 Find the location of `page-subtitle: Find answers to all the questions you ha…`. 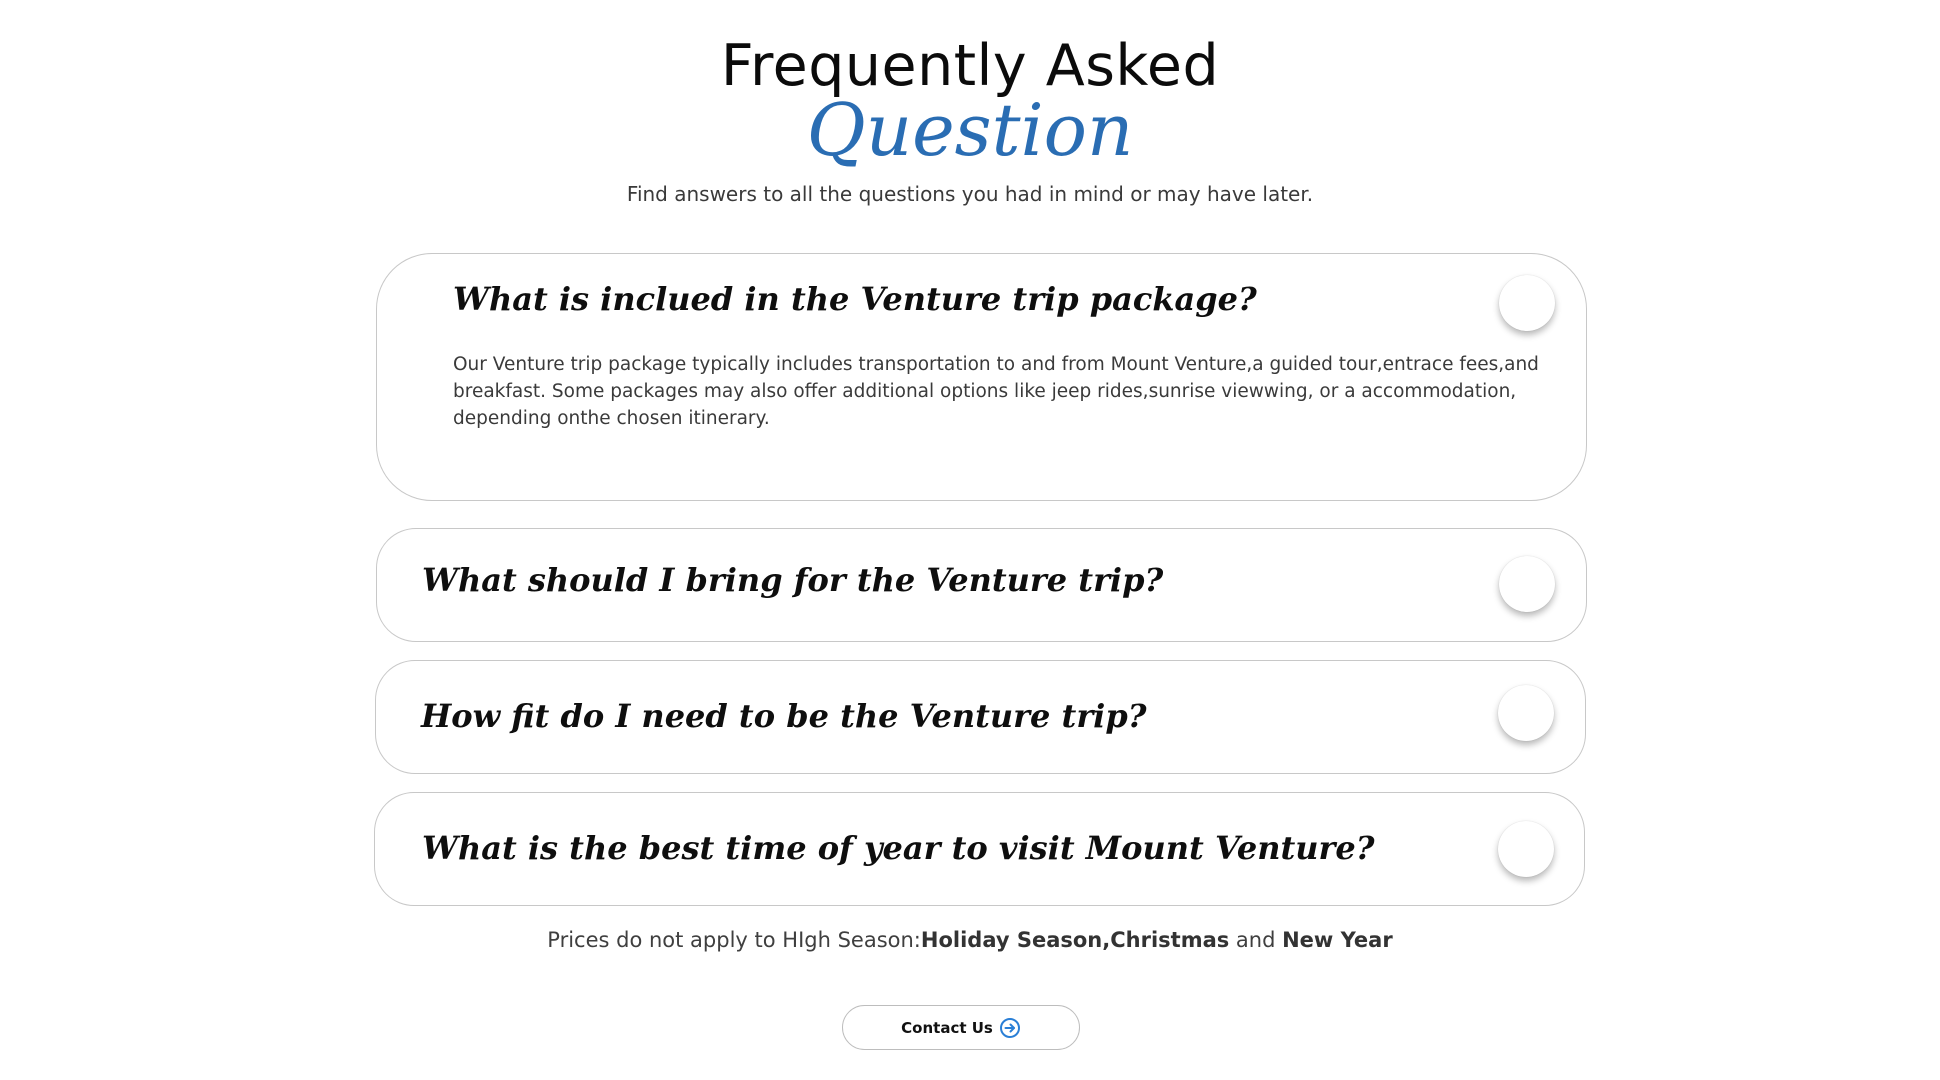

page-subtitle: Find answers to all the questions you ha… is located at coordinates (970, 194).